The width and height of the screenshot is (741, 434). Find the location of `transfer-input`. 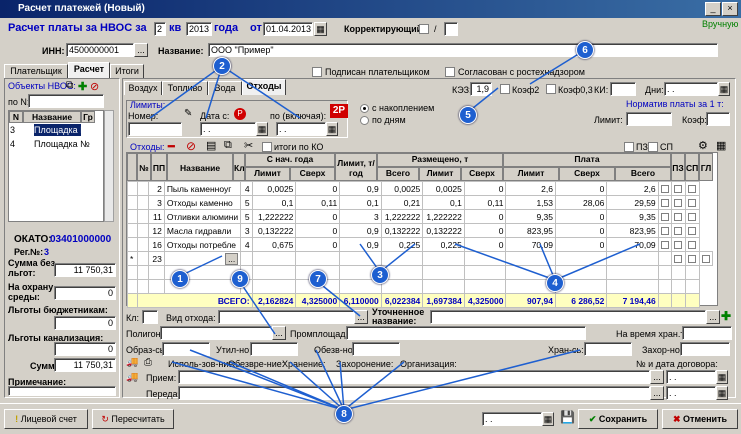

transfer-input is located at coordinates (414, 393).